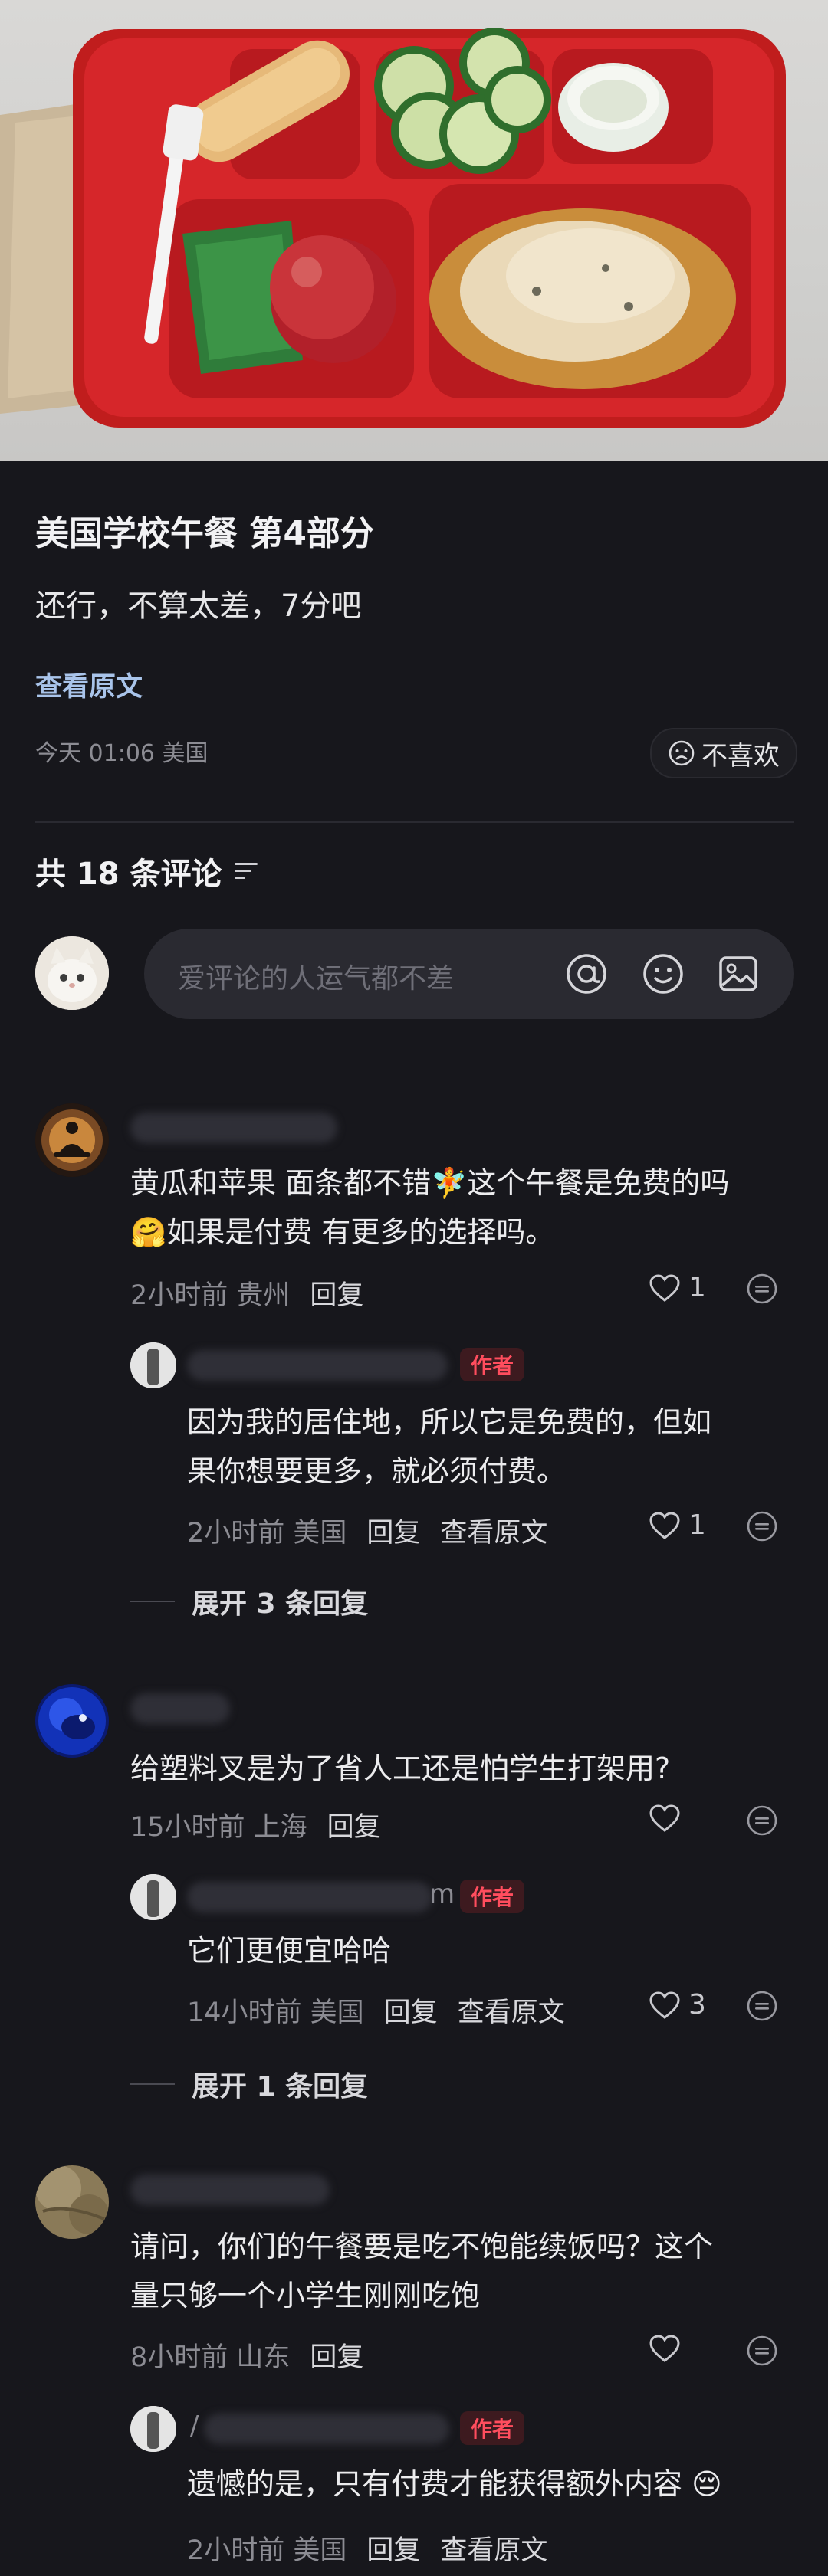 This screenshot has height=2576, width=828. I want to click on comment-meta: 15小时前 上海 回复, so click(255, 1825).